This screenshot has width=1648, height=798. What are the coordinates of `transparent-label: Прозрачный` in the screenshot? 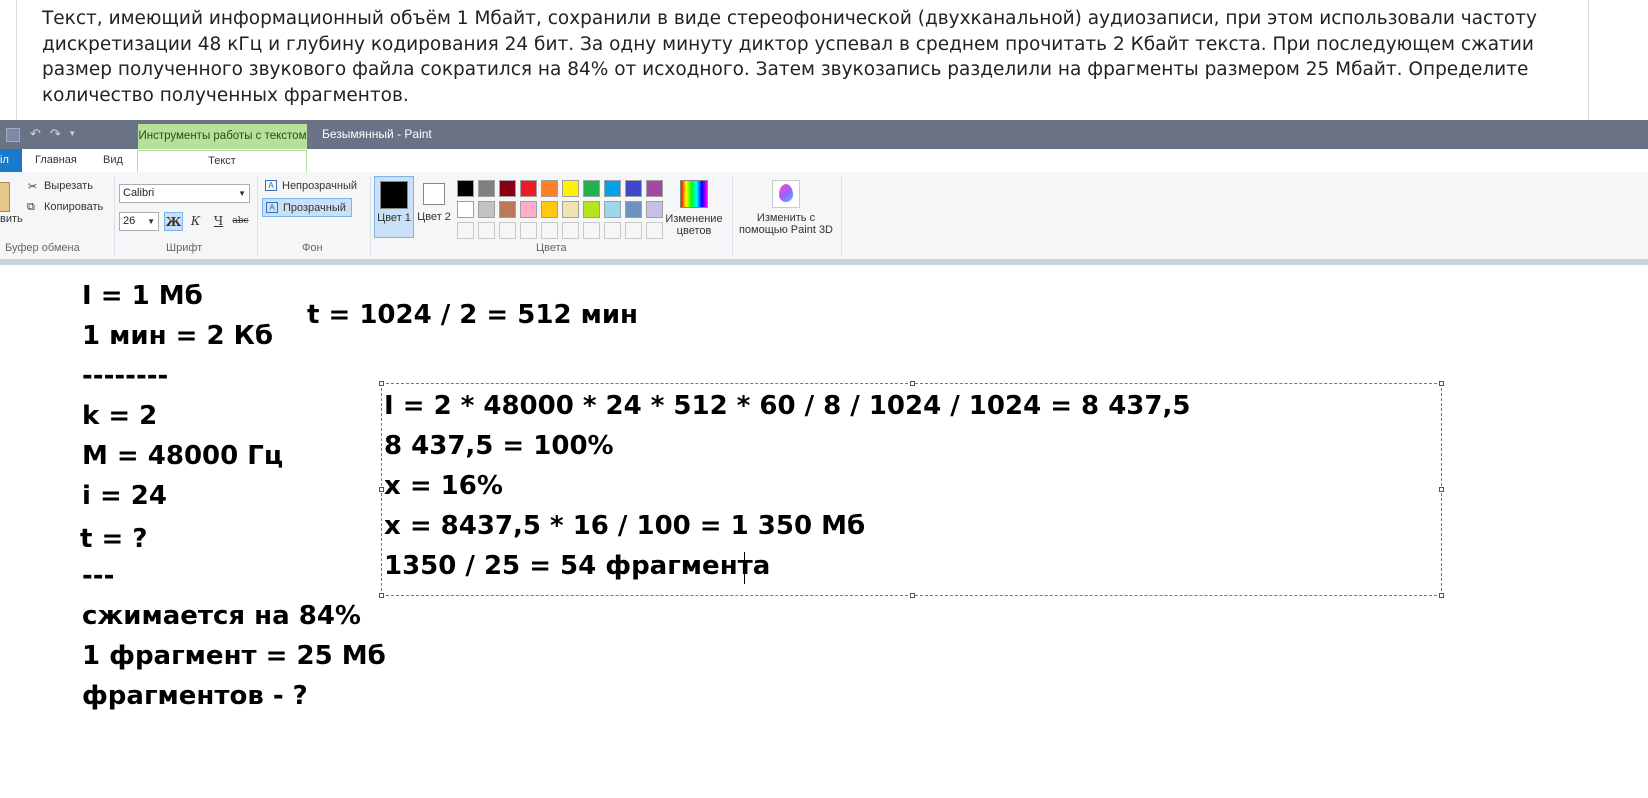 It's located at (314, 208).